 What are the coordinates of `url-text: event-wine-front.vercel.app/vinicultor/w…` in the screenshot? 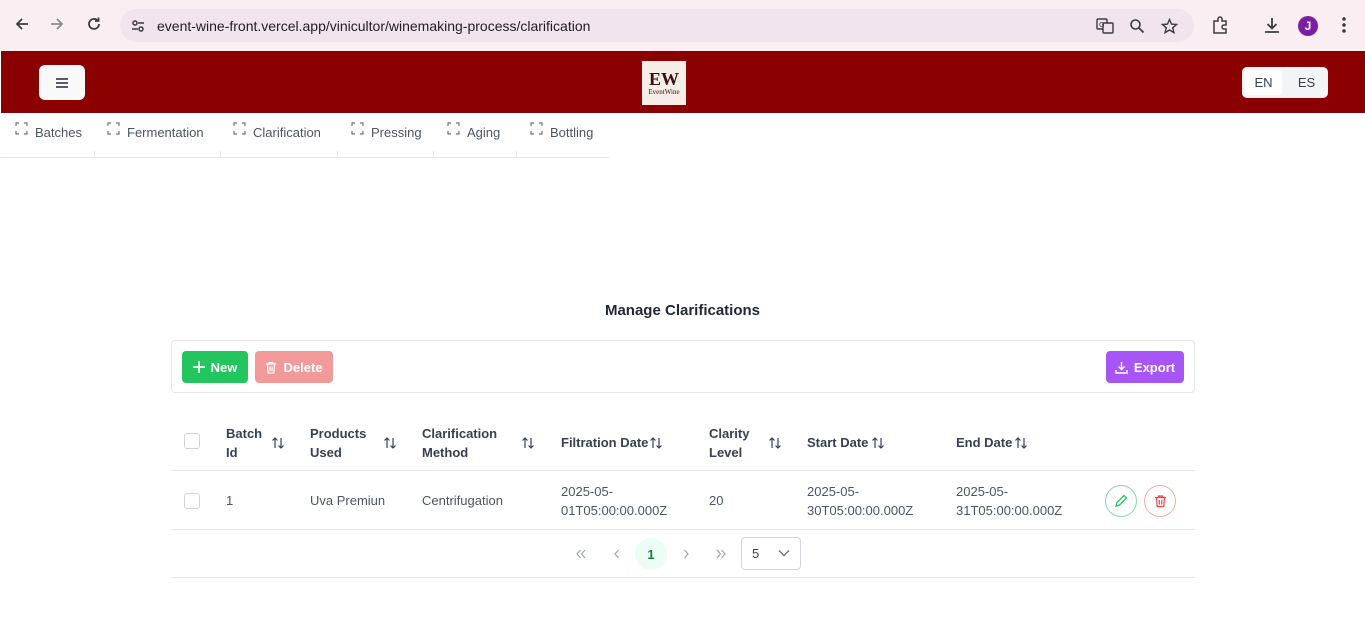 It's located at (374, 26).